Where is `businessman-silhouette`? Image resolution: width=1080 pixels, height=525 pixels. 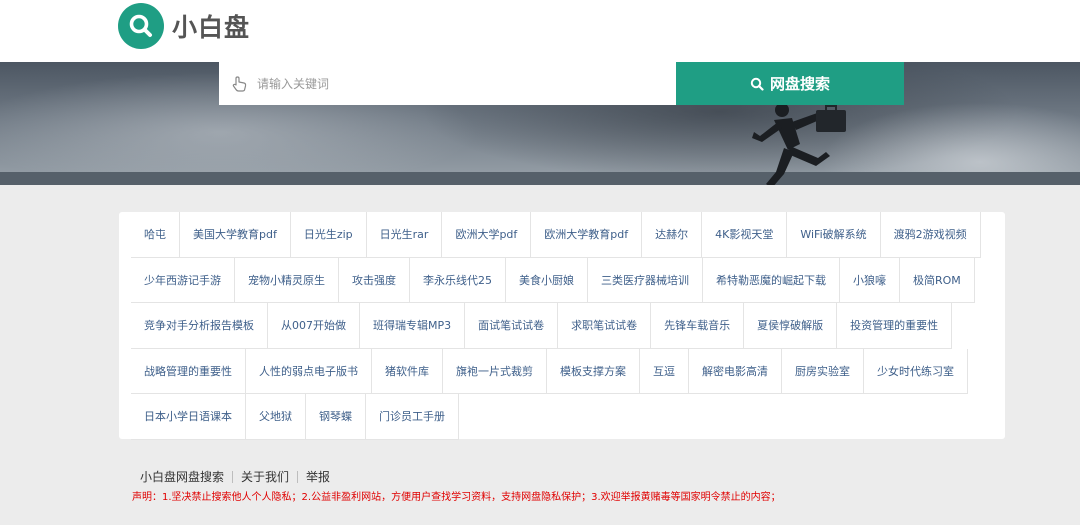 businessman-silhouette is located at coordinates (799, 144).